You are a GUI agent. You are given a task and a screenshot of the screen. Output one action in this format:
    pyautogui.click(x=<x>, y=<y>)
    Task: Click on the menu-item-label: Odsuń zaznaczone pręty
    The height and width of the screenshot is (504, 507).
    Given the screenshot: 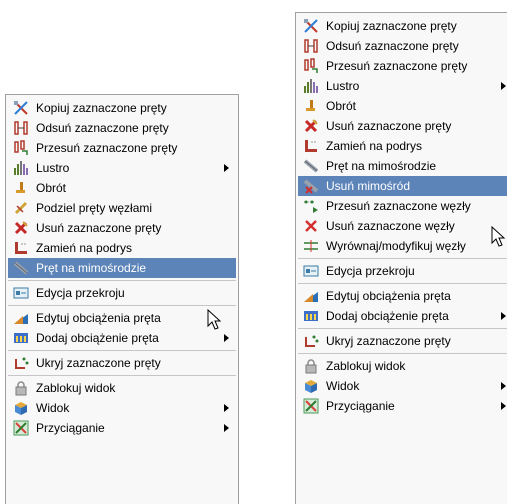 What is the action you would take?
    pyautogui.click(x=392, y=46)
    